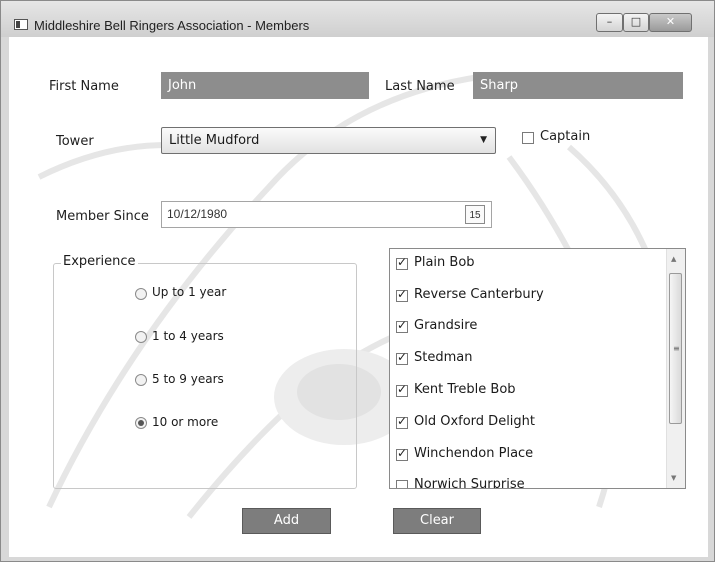 This screenshot has height=564, width=717. What do you see at coordinates (185, 422) in the screenshot?
I see `radio-label-10-or-more: 10 or more` at bounding box center [185, 422].